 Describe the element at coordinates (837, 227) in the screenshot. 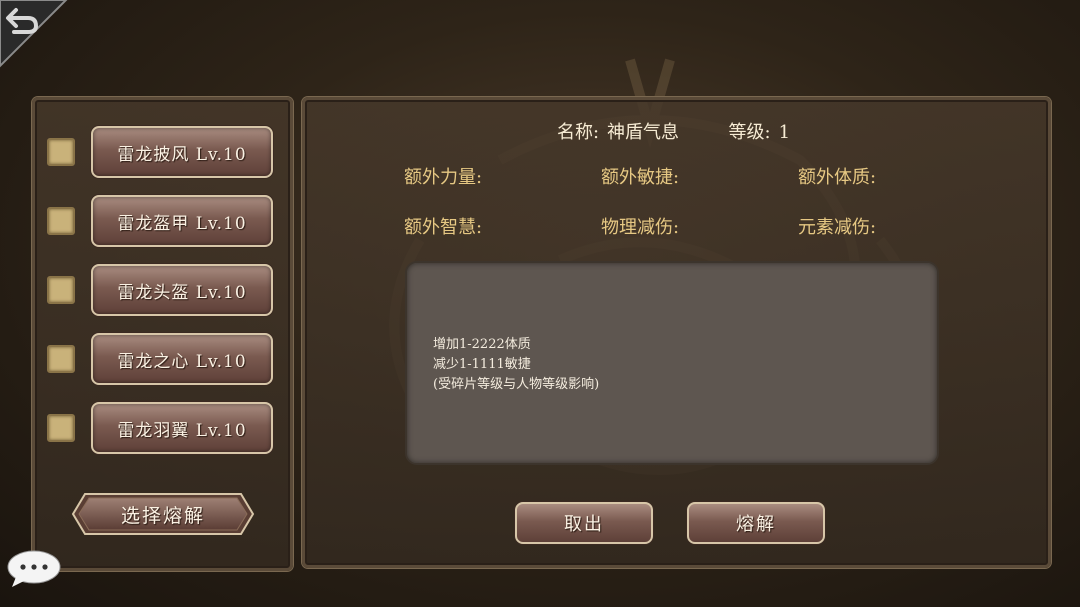

I see `stat-element-reduction: 元素减伤:` at that location.